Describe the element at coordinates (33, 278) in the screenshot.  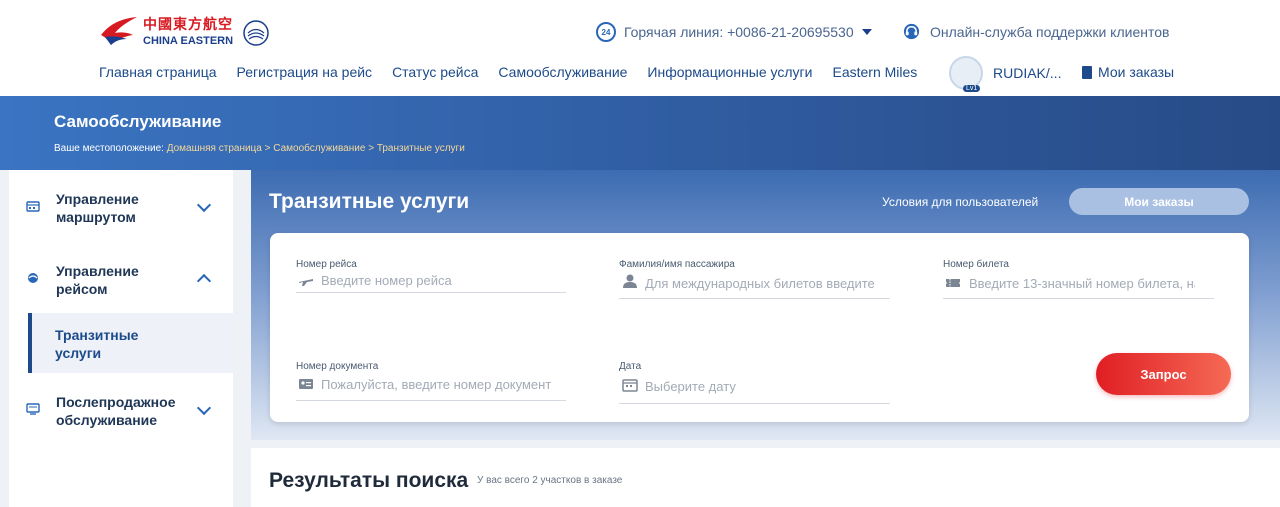
I see `flight-icon` at that location.